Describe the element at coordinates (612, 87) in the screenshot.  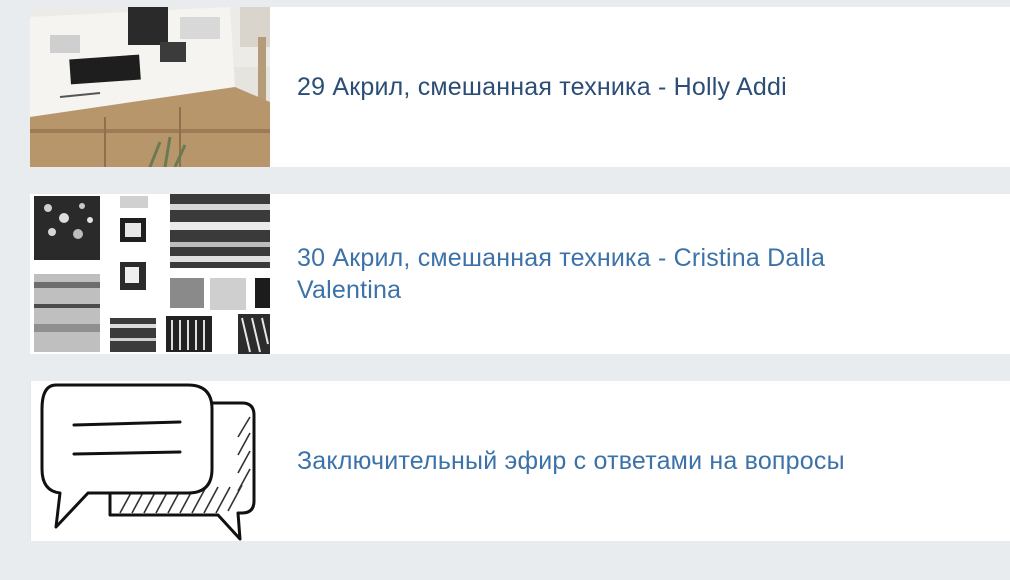
I see `lesson-title-link: 29 Акрил, смешанная техника - Holly Addi` at that location.